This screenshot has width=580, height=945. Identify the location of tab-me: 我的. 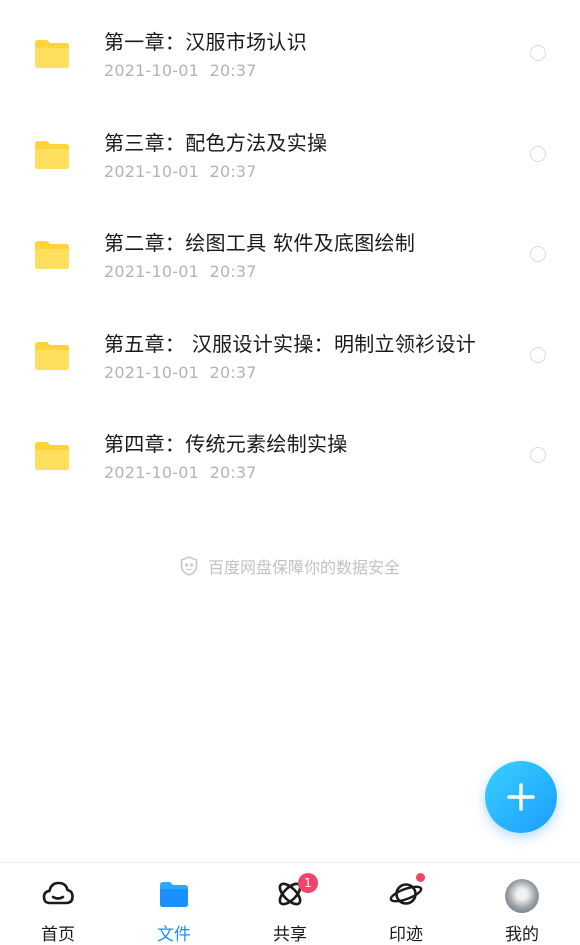
(522, 904).